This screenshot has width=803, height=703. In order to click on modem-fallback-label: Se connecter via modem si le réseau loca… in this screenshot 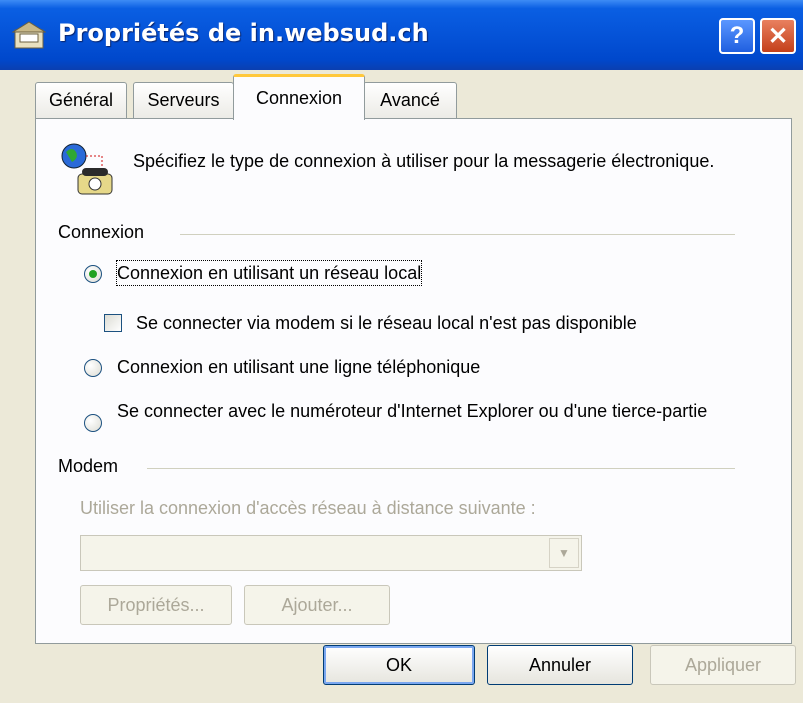, I will do `click(386, 323)`.